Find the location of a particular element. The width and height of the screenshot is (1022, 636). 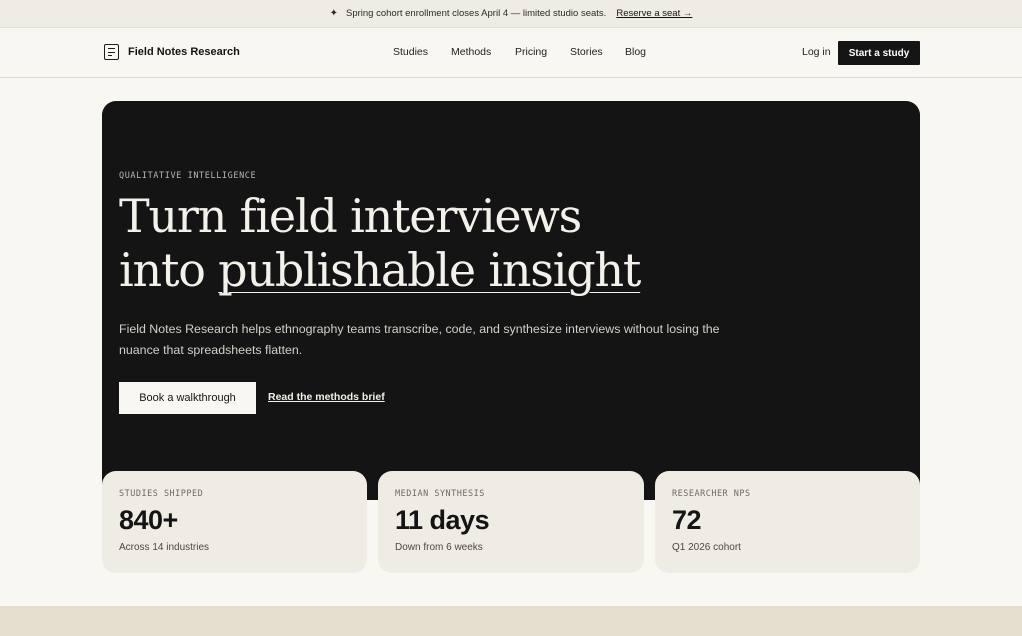

headline-line-1: Turn field interviews is located at coordinates (350, 216).